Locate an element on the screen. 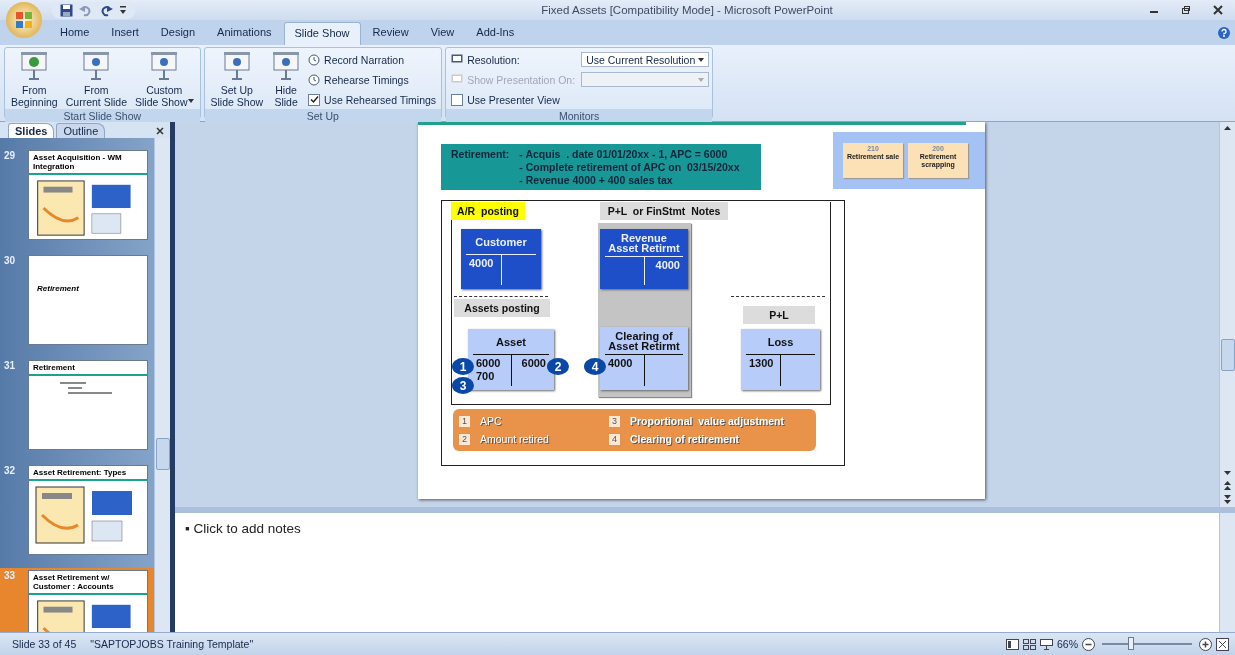  ribbon-button: Set Up Slide Show is located at coordinates (237, 79).